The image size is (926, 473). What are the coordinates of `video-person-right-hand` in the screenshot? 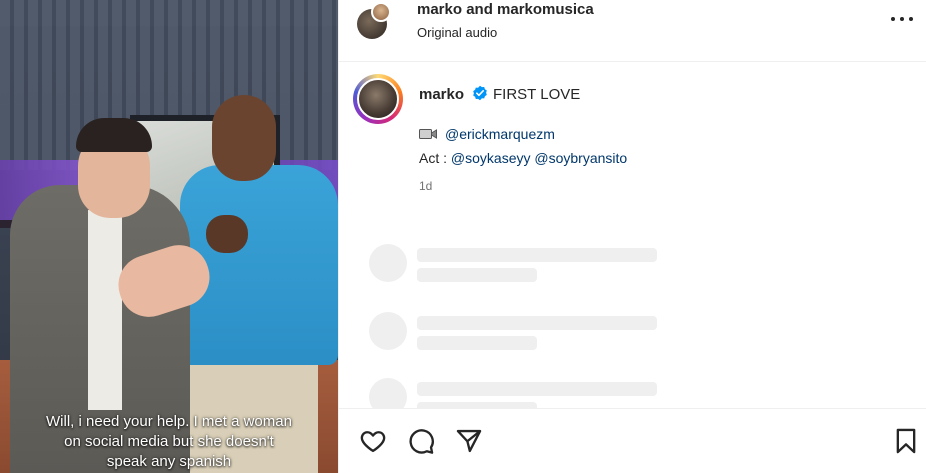 It's located at (227, 234).